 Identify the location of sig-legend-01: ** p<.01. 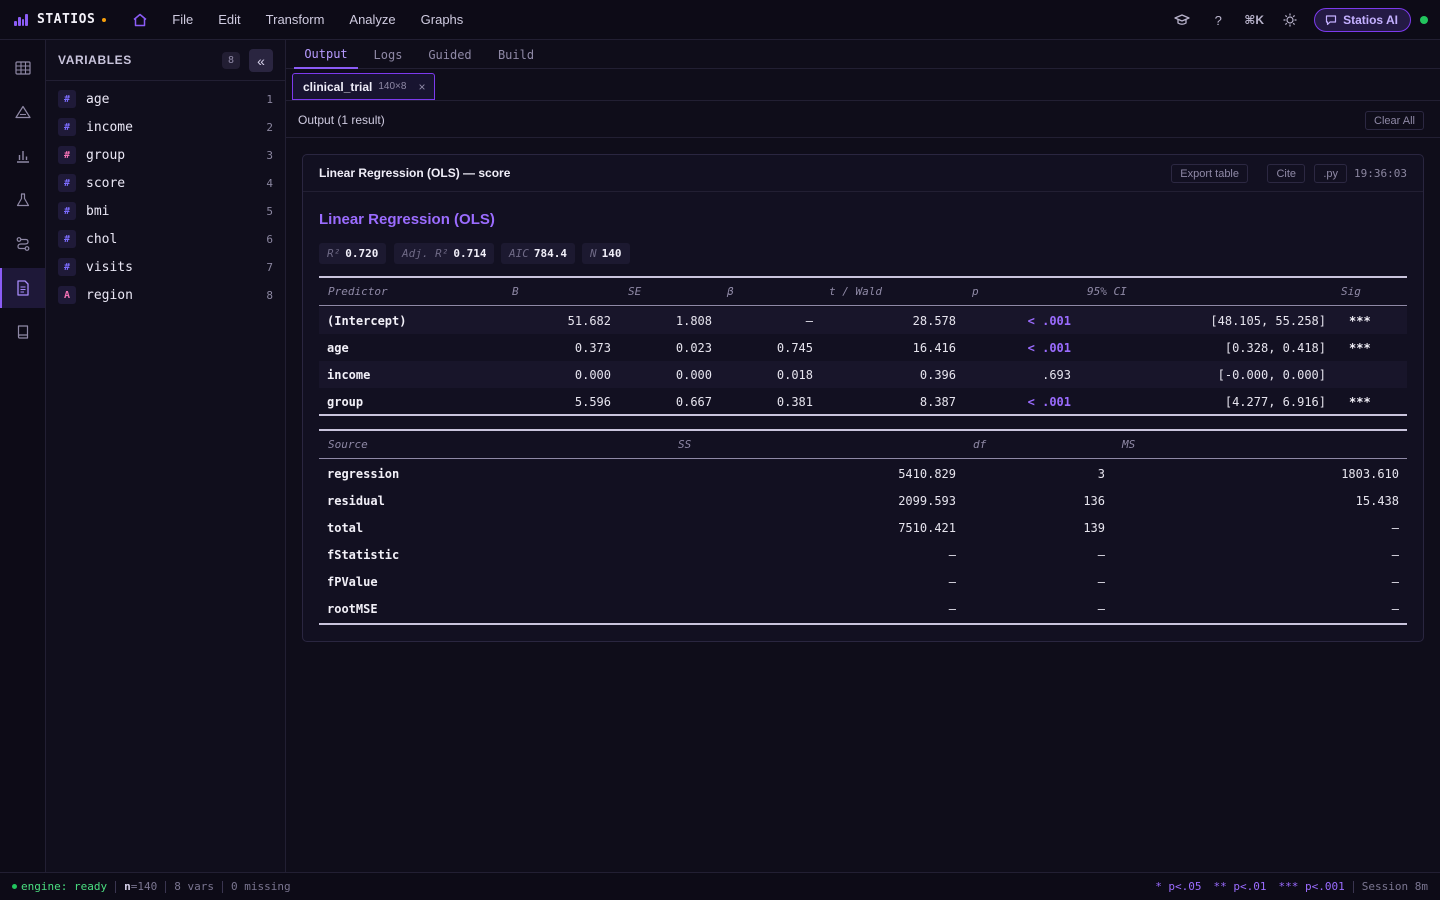
(1240, 886).